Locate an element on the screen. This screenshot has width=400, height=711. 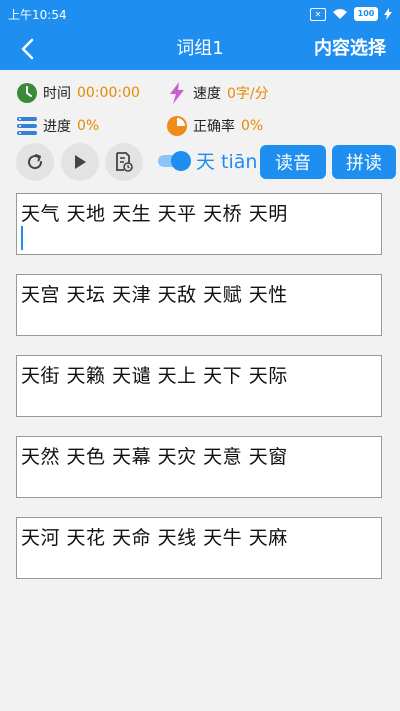
refresh-icon is located at coordinates (35, 162).